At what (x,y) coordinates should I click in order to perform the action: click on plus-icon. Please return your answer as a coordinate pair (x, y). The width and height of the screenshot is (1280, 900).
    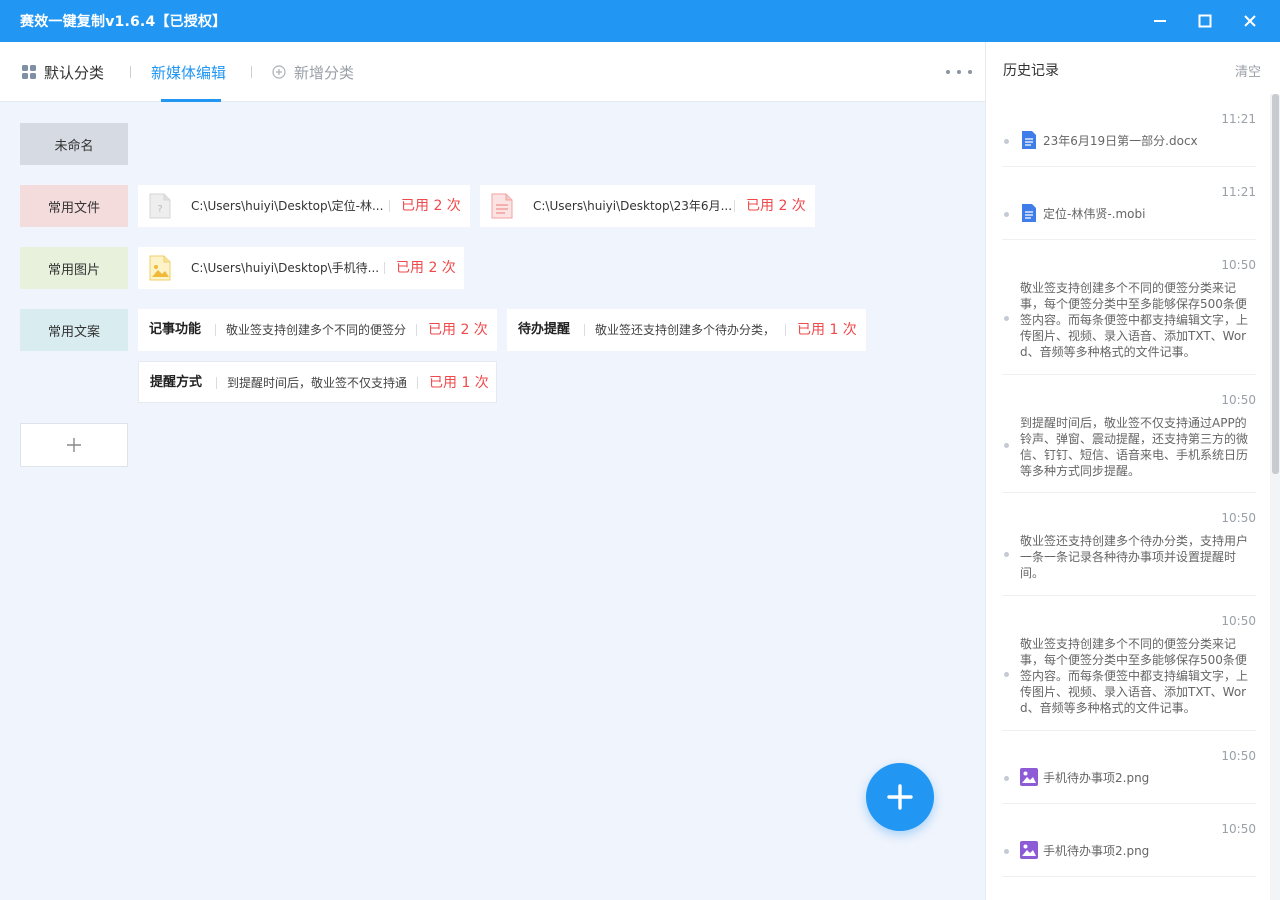
    Looking at the image, I should click on (74, 445).